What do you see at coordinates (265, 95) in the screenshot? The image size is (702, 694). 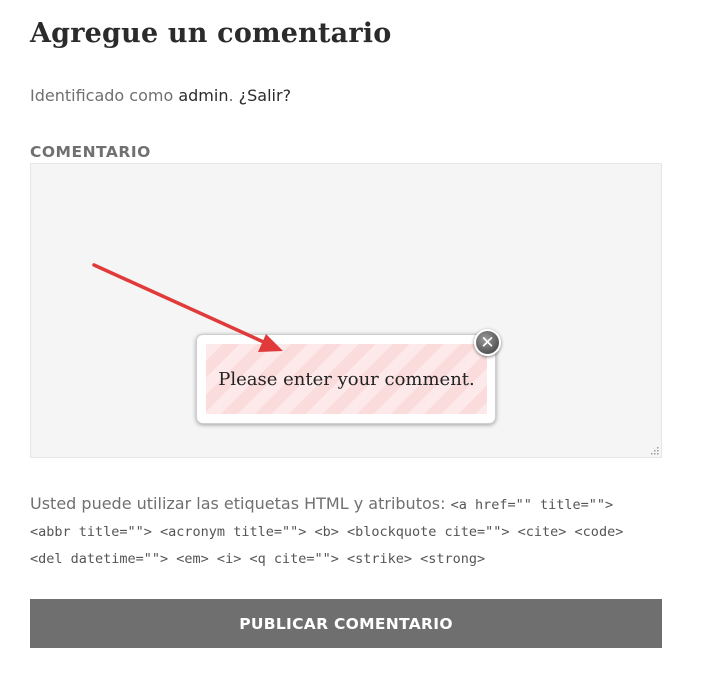 I see `logout-link: ¿Salir?` at bounding box center [265, 95].